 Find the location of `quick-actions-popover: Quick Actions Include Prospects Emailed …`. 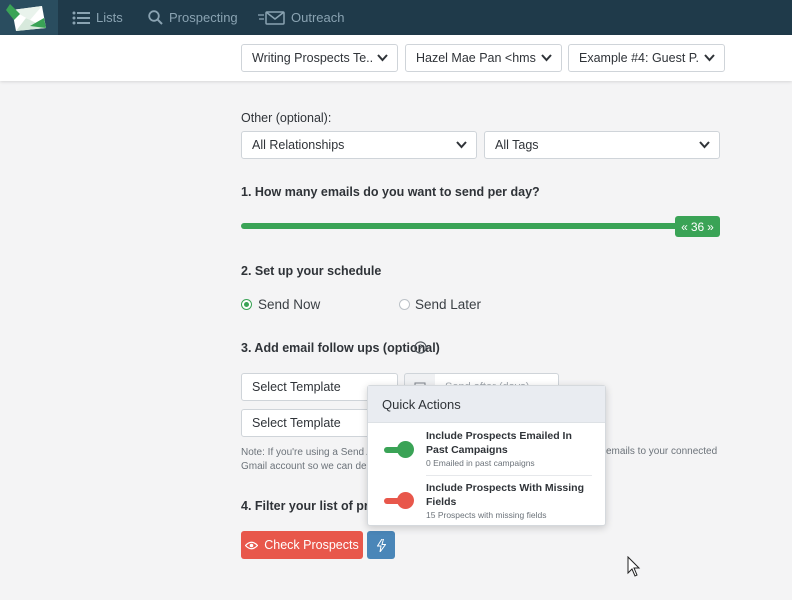

quick-actions-popover: Quick Actions Include Prospects Emailed … is located at coordinates (486, 455).